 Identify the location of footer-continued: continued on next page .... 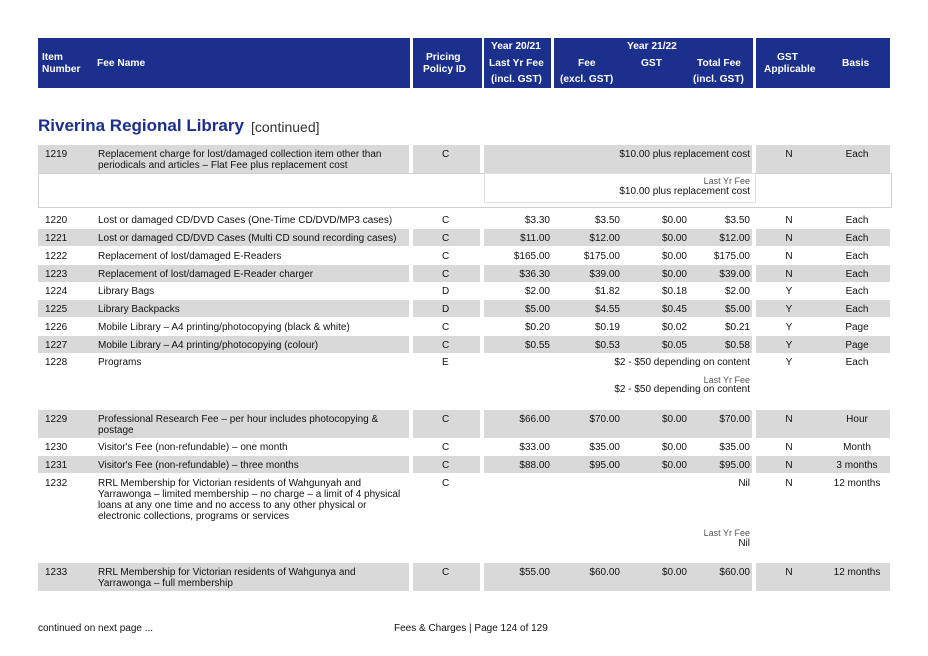
(96, 628).